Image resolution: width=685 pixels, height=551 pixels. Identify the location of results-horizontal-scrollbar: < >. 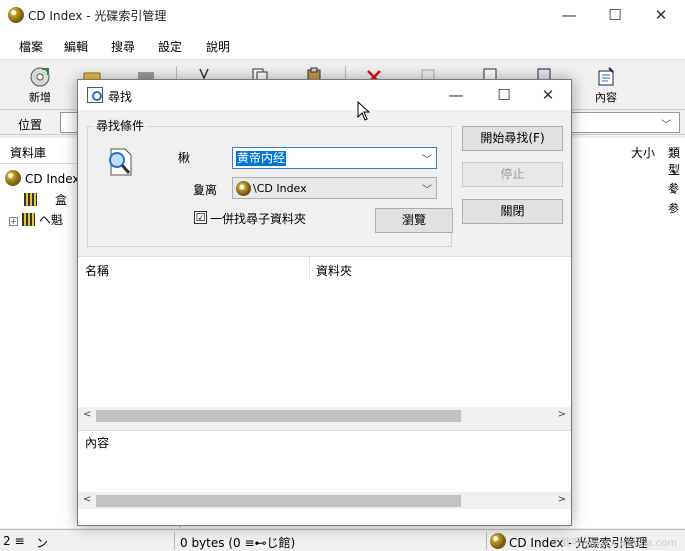
(324, 415).